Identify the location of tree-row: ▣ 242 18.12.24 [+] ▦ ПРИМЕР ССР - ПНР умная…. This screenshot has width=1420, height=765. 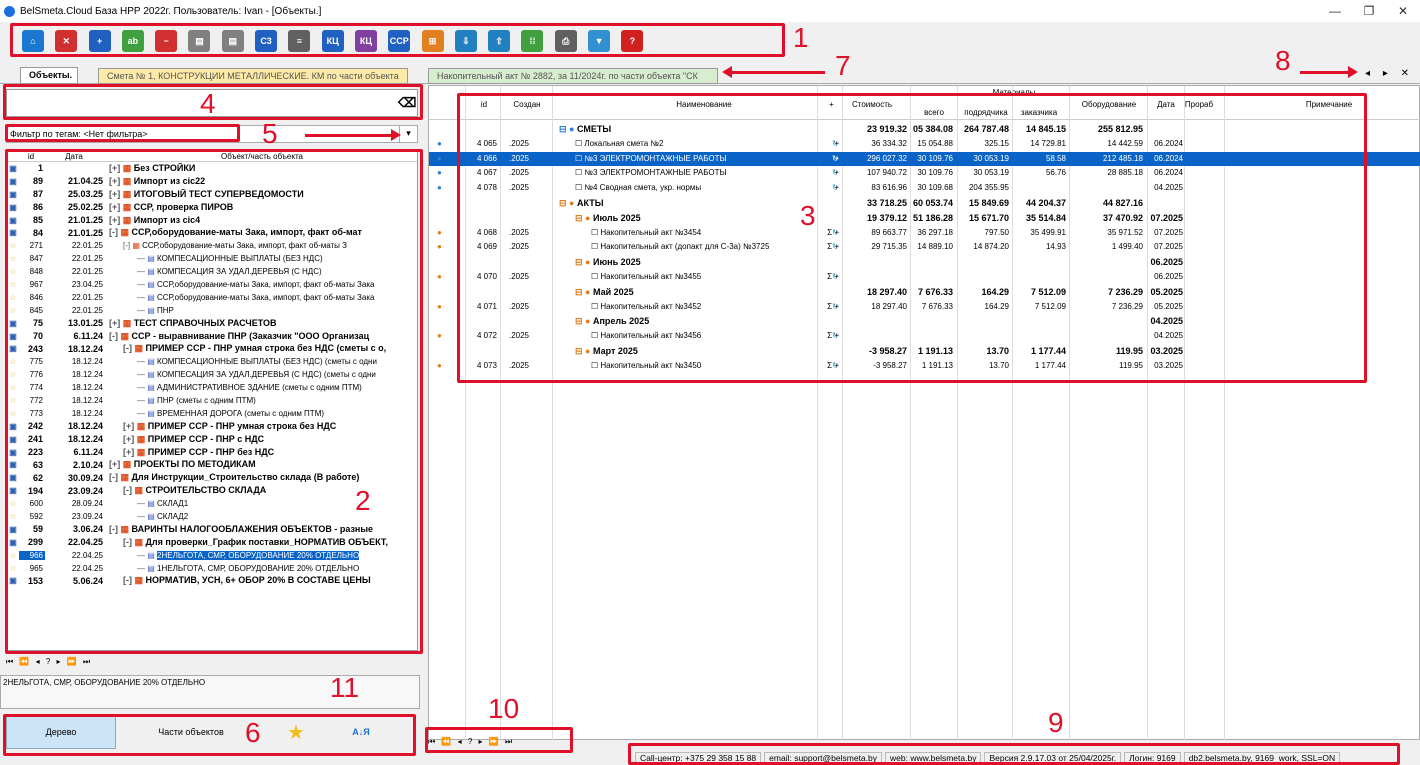
(212, 426).